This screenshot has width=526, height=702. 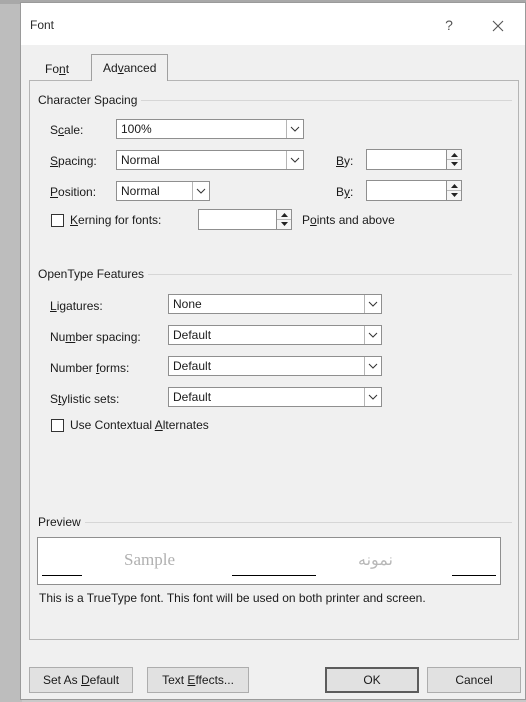 What do you see at coordinates (67, 130) in the screenshot?
I see `scale-label: Scale:` at bounding box center [67, 130].